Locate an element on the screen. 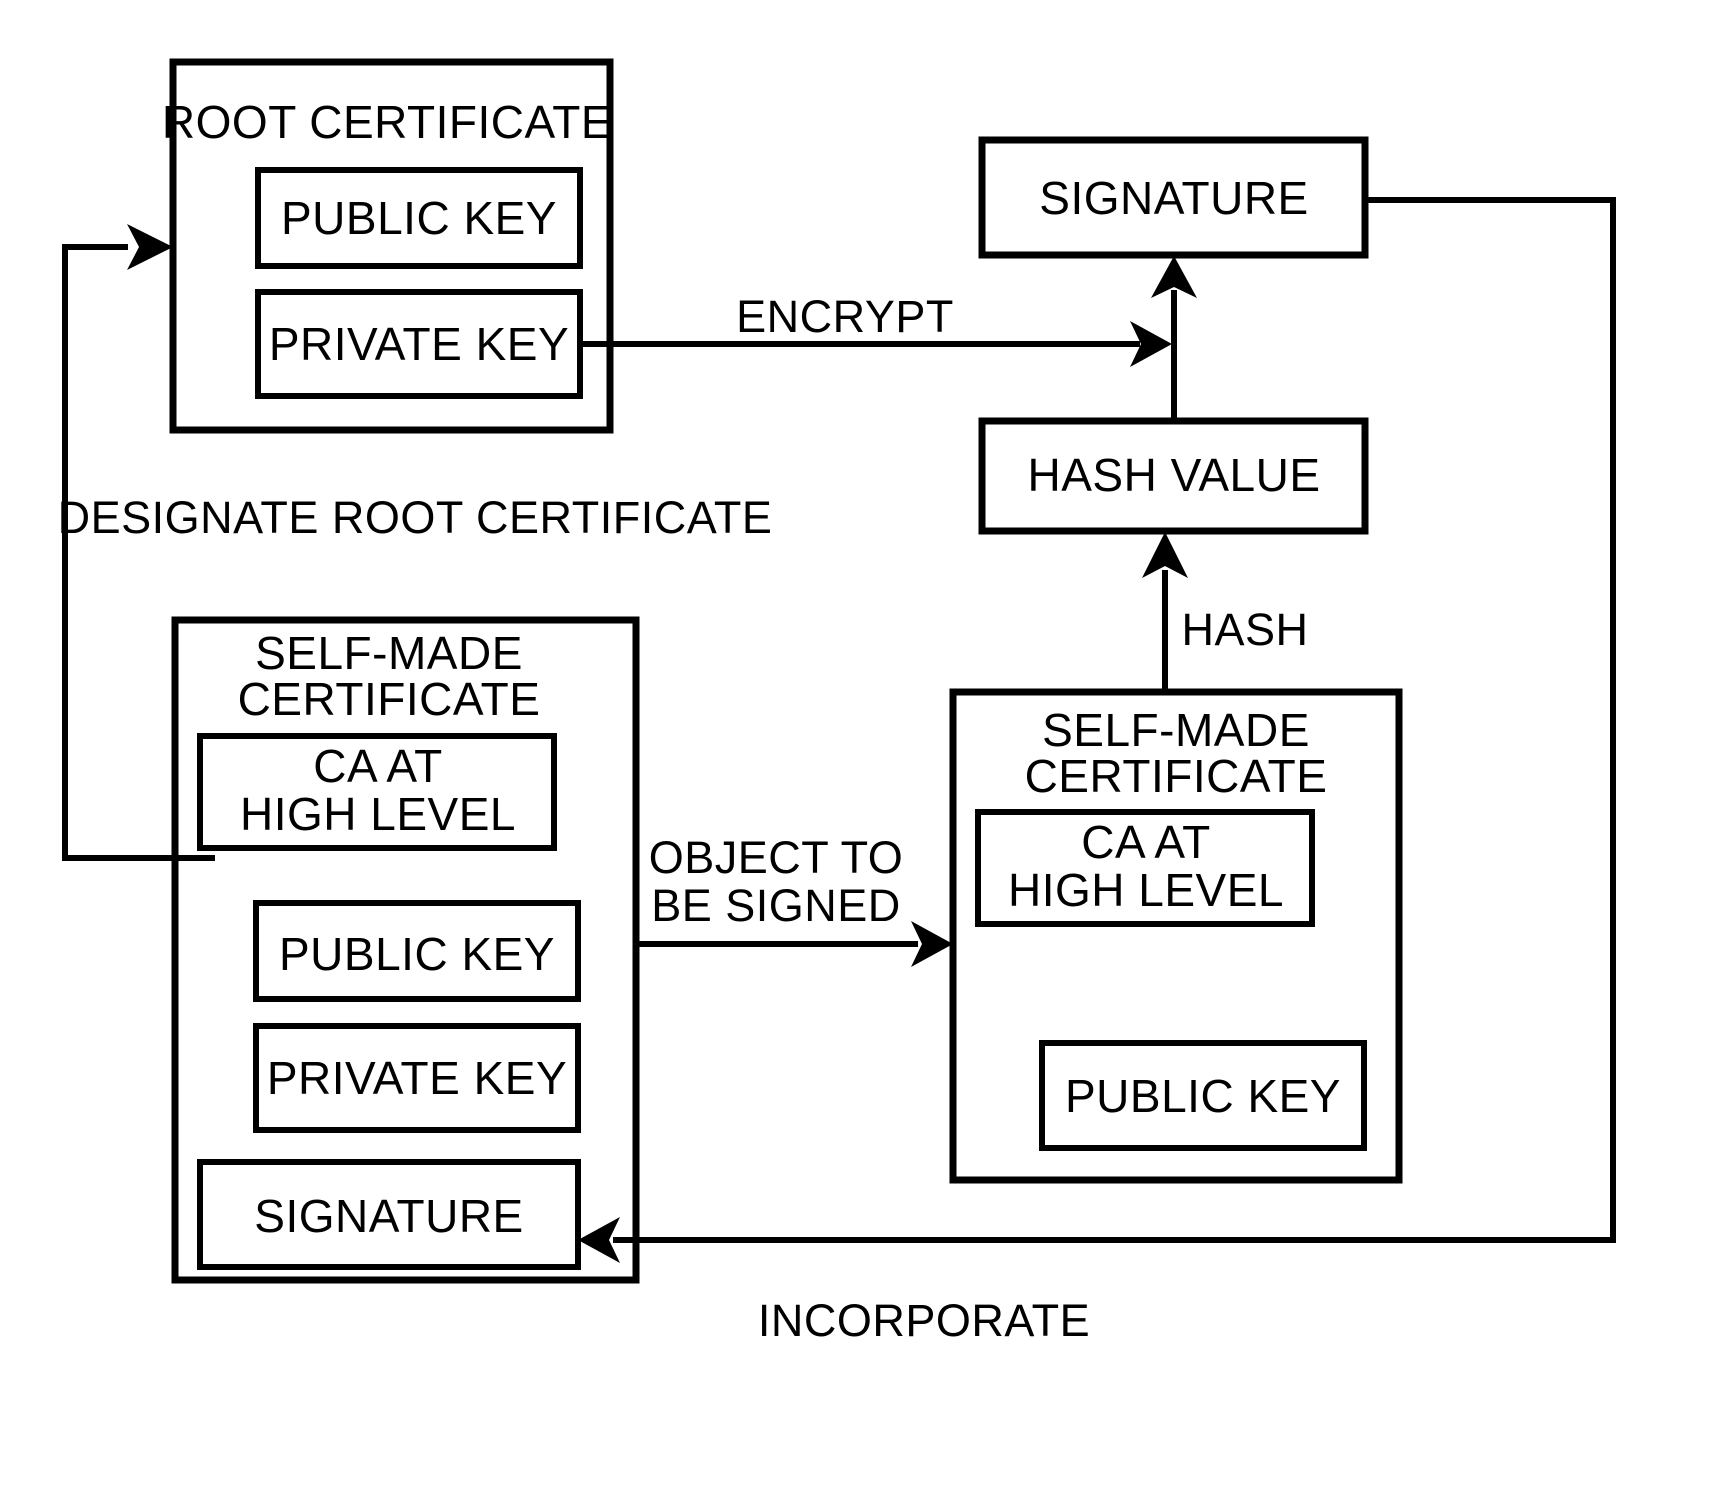 Image resolution: width=1717 pixels, height=1501 pixels. object-to-be-signed-label-line1: OBJECT TO is located at coordinates (776, 857).